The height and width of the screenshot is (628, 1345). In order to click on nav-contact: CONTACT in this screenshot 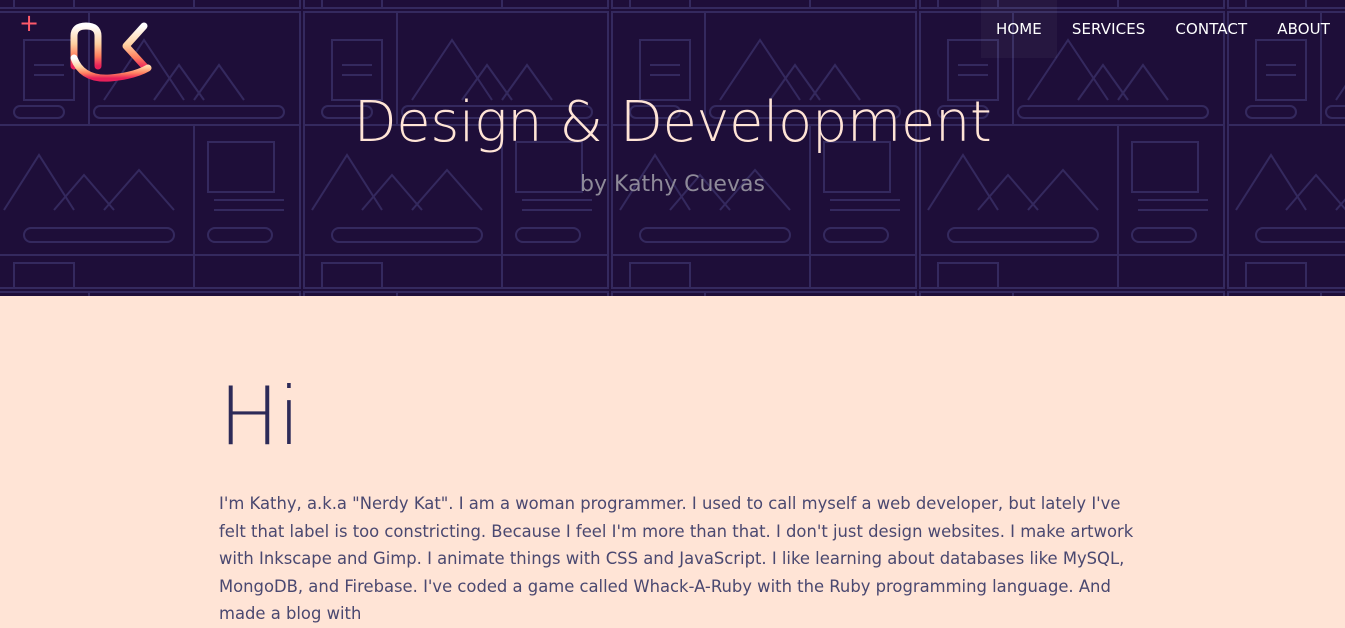, I will do `click(1211, 29)`.